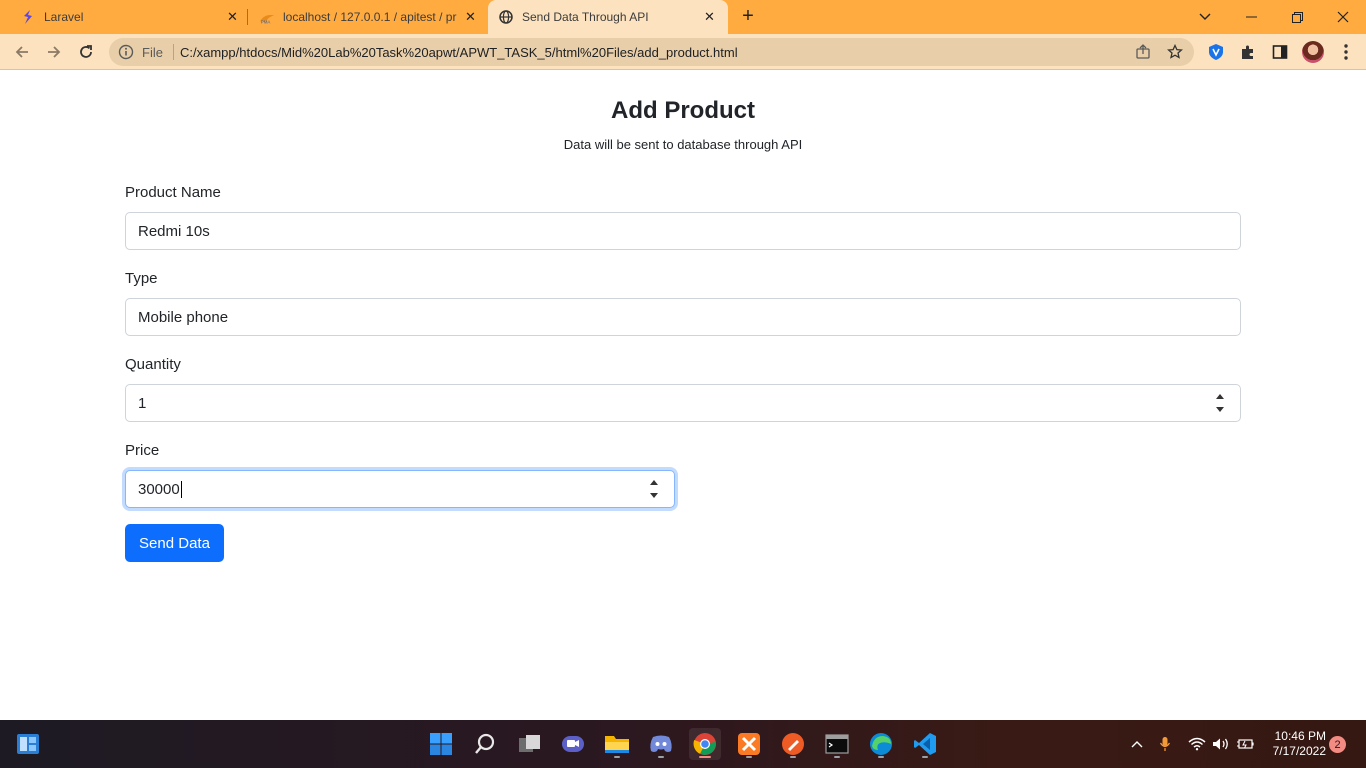  I want to click on type-label: Type, so click(141, 278).